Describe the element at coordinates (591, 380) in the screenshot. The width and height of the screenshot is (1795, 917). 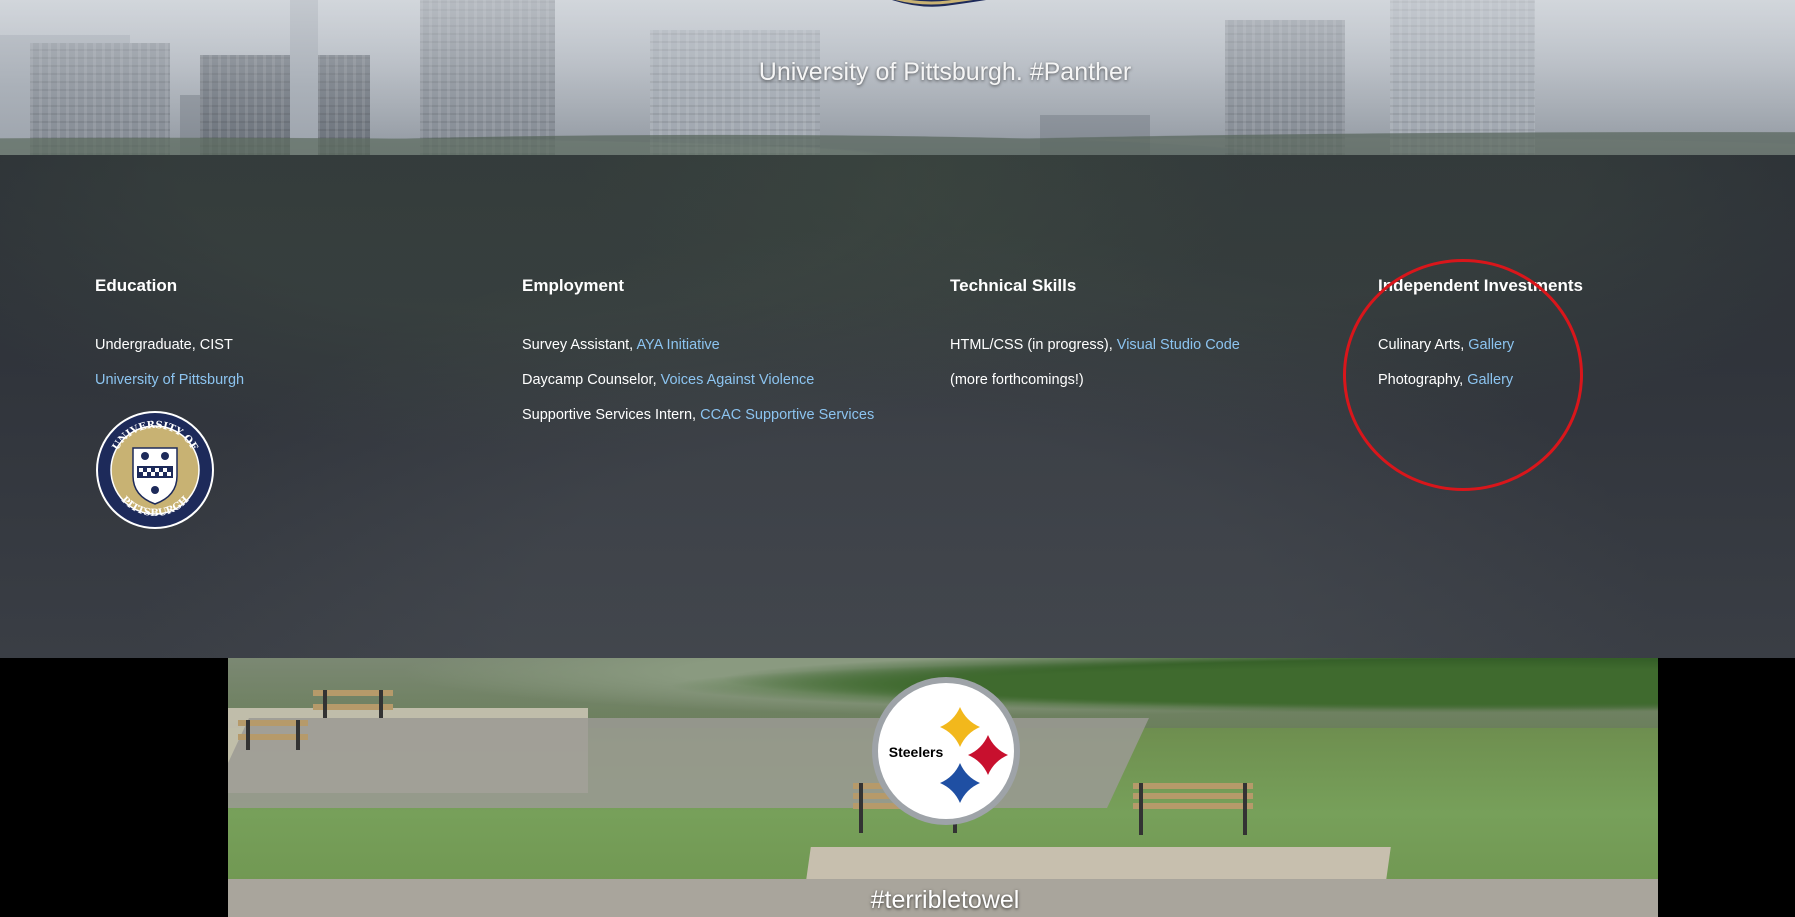
I see `employment-role: Daycamp Counselor,` at that location.